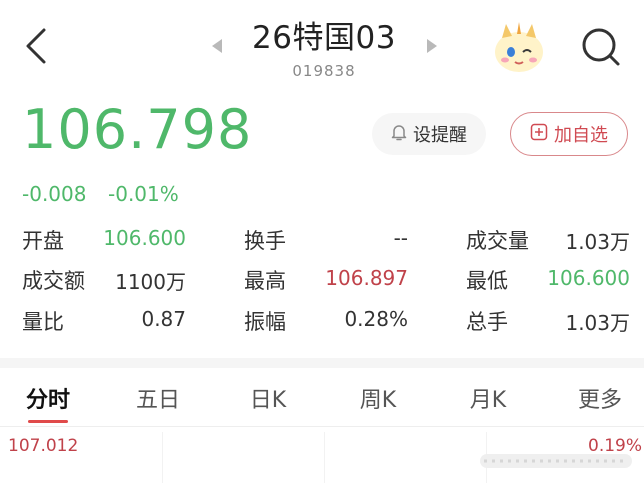  I want to click on bell-icon, so click(399, 134).